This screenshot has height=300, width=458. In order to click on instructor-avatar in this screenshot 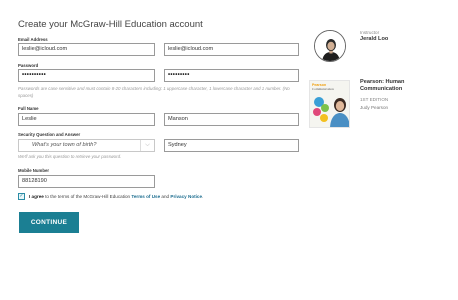, I will do `click(330, 46)`.